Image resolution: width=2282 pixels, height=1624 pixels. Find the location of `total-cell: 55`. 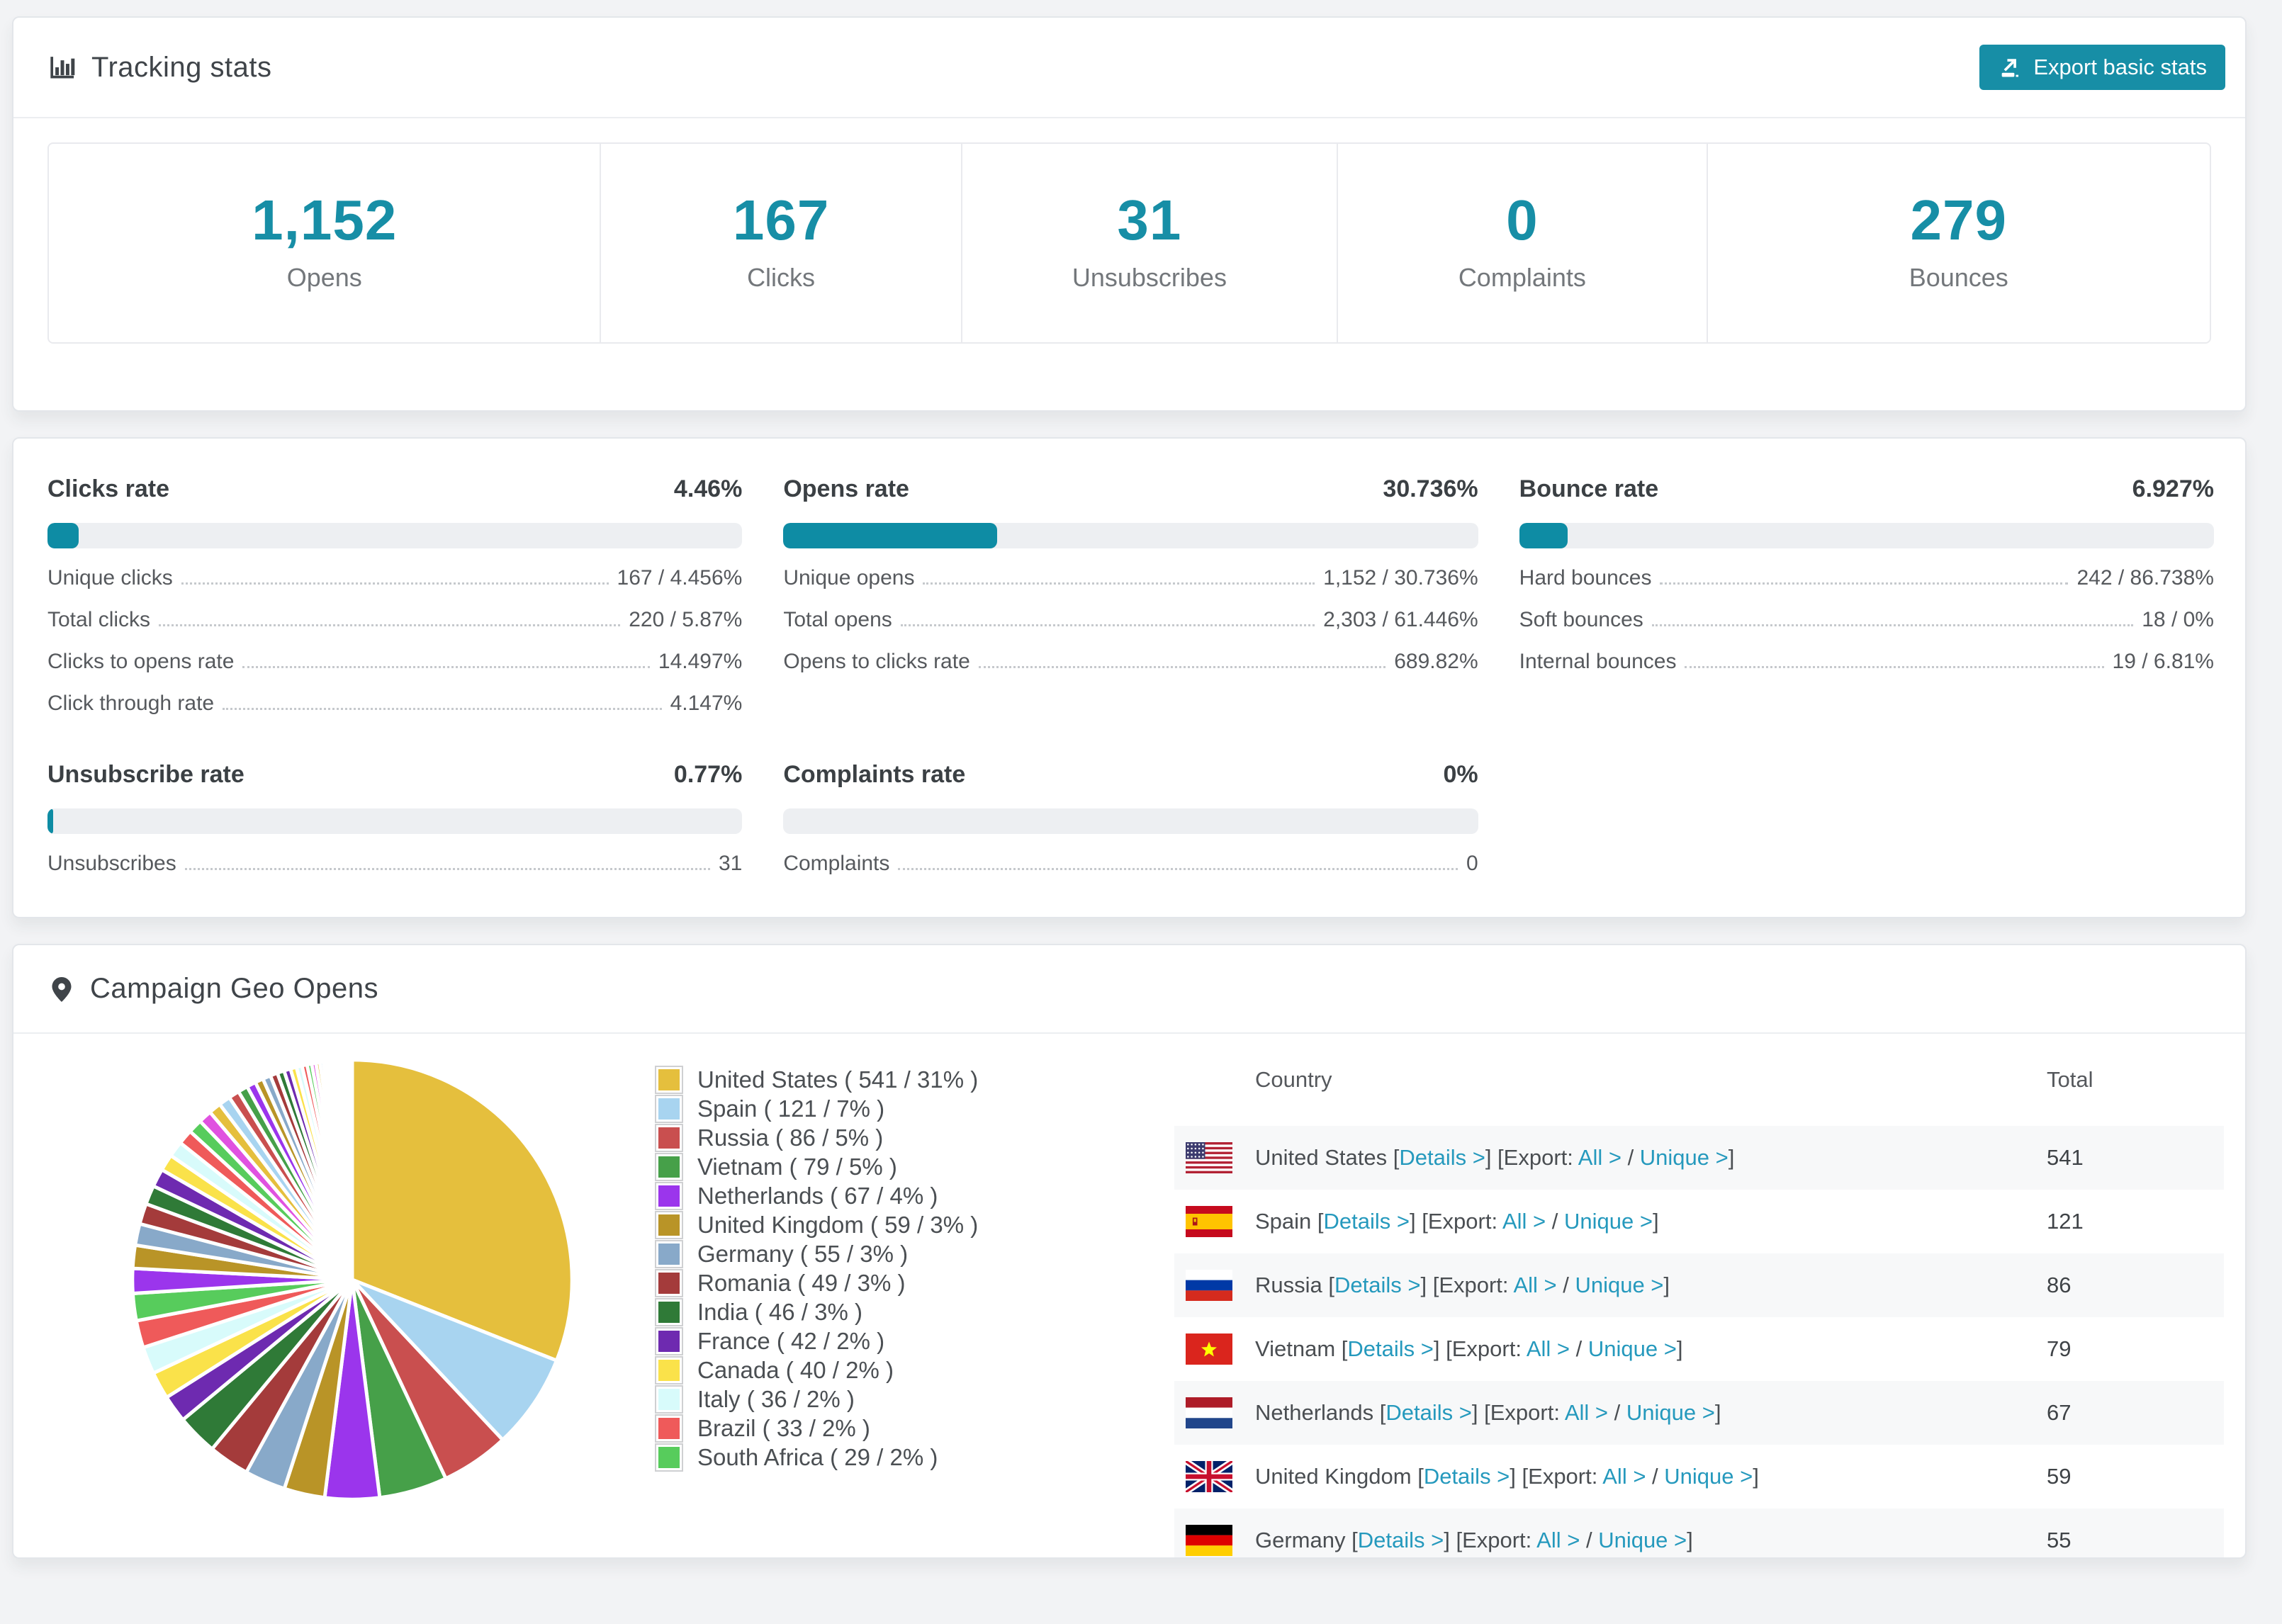

total-cell: 55 is located at coordinates (2059, 1540).